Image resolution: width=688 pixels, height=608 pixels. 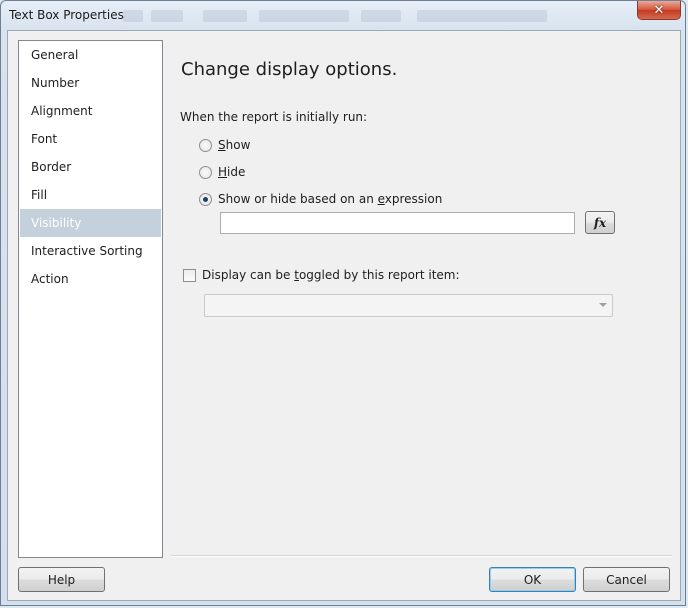 What do you see at coordinates (61, 579) in the screenshot?
I see `help-button: Help` at bounding box center [61, 579].